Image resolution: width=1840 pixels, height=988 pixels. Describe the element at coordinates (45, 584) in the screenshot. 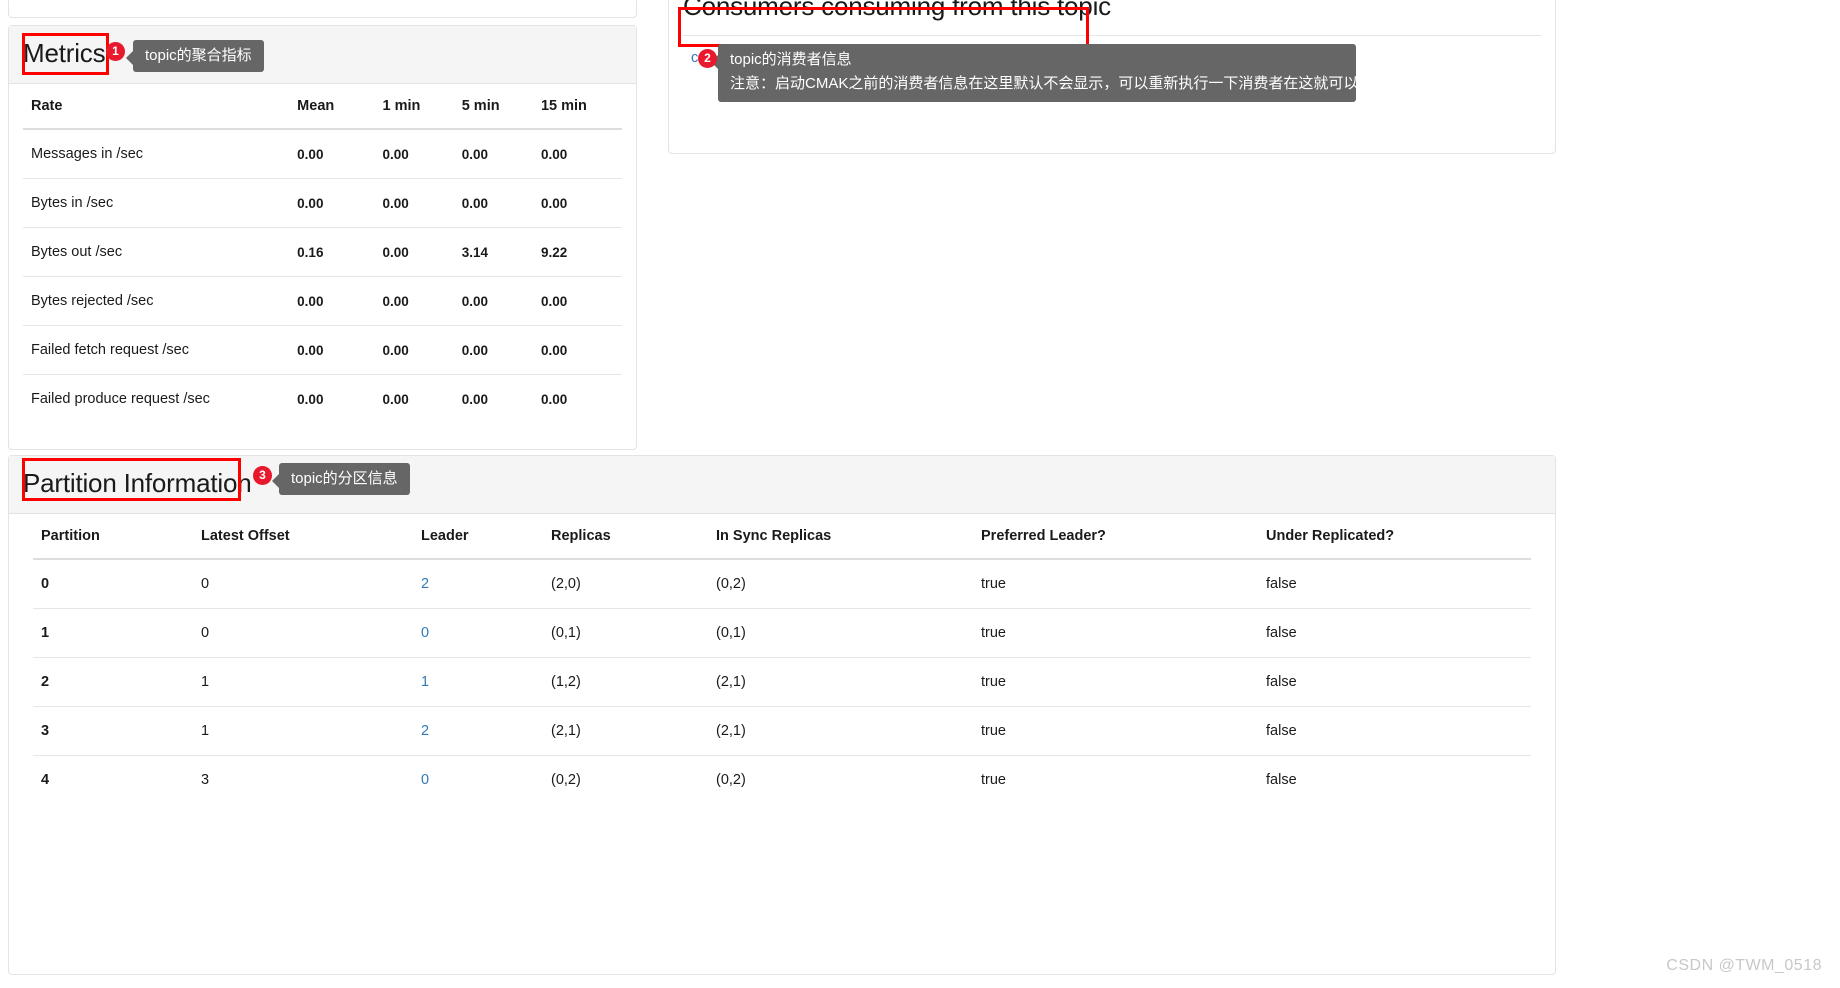

I see `partition-id: 0` at that location.